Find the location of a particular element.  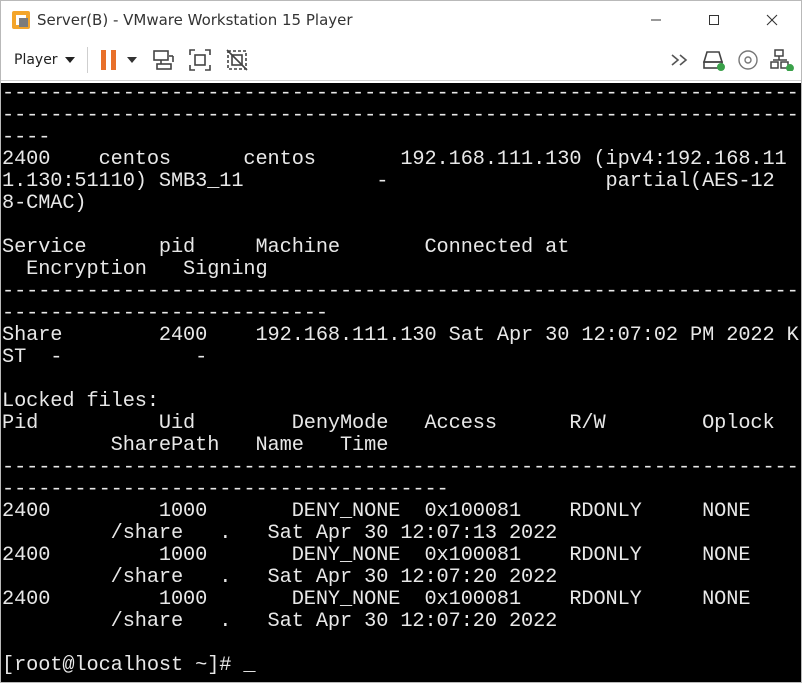

chevron-down-icon is located at coordinates (69, 59).